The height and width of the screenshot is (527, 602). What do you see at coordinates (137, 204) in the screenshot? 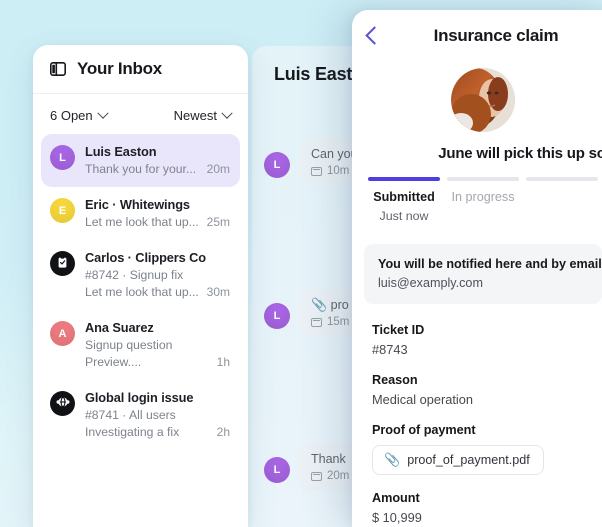
I see `list-item-name: Eric · Whitewings` at bounding box center [137, 204].